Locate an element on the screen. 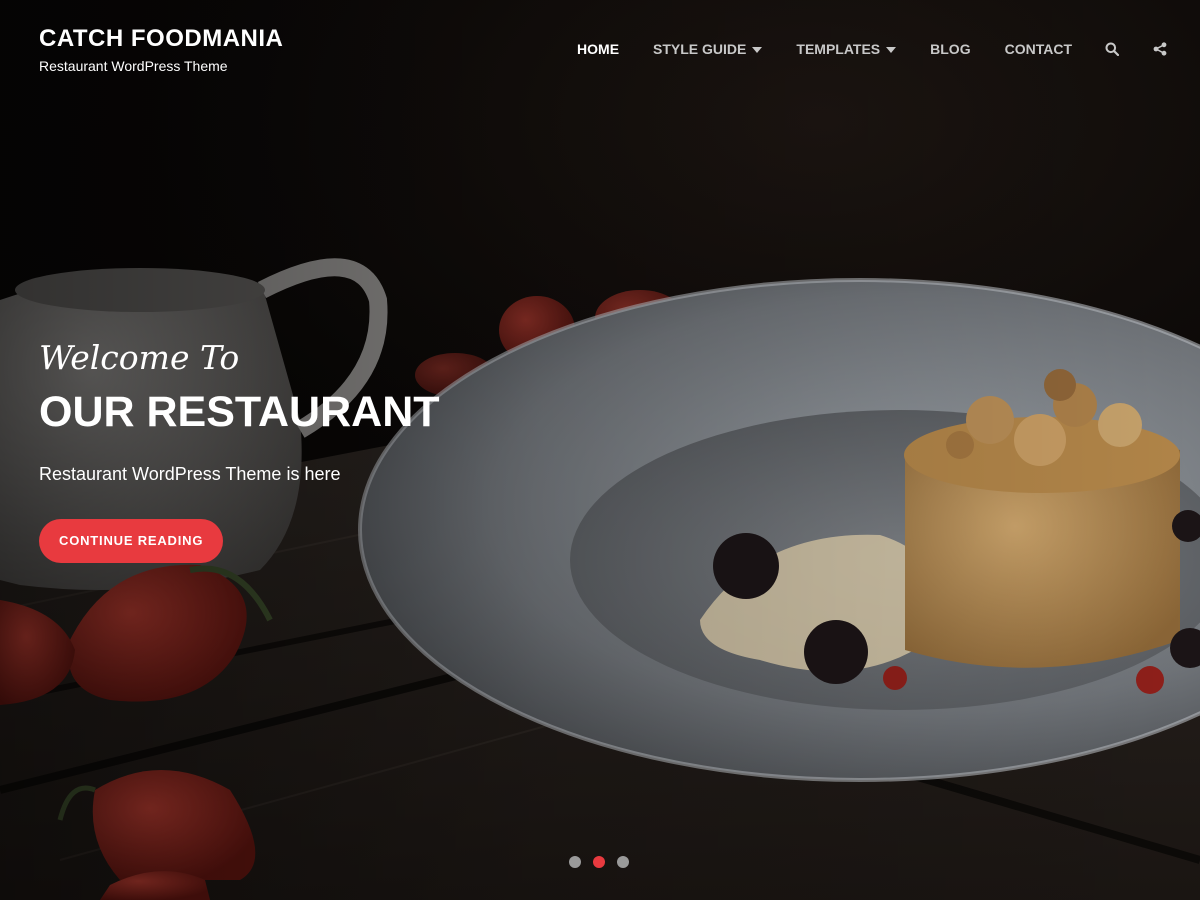  search-toggle-button is located at coordinates (1112, 49).